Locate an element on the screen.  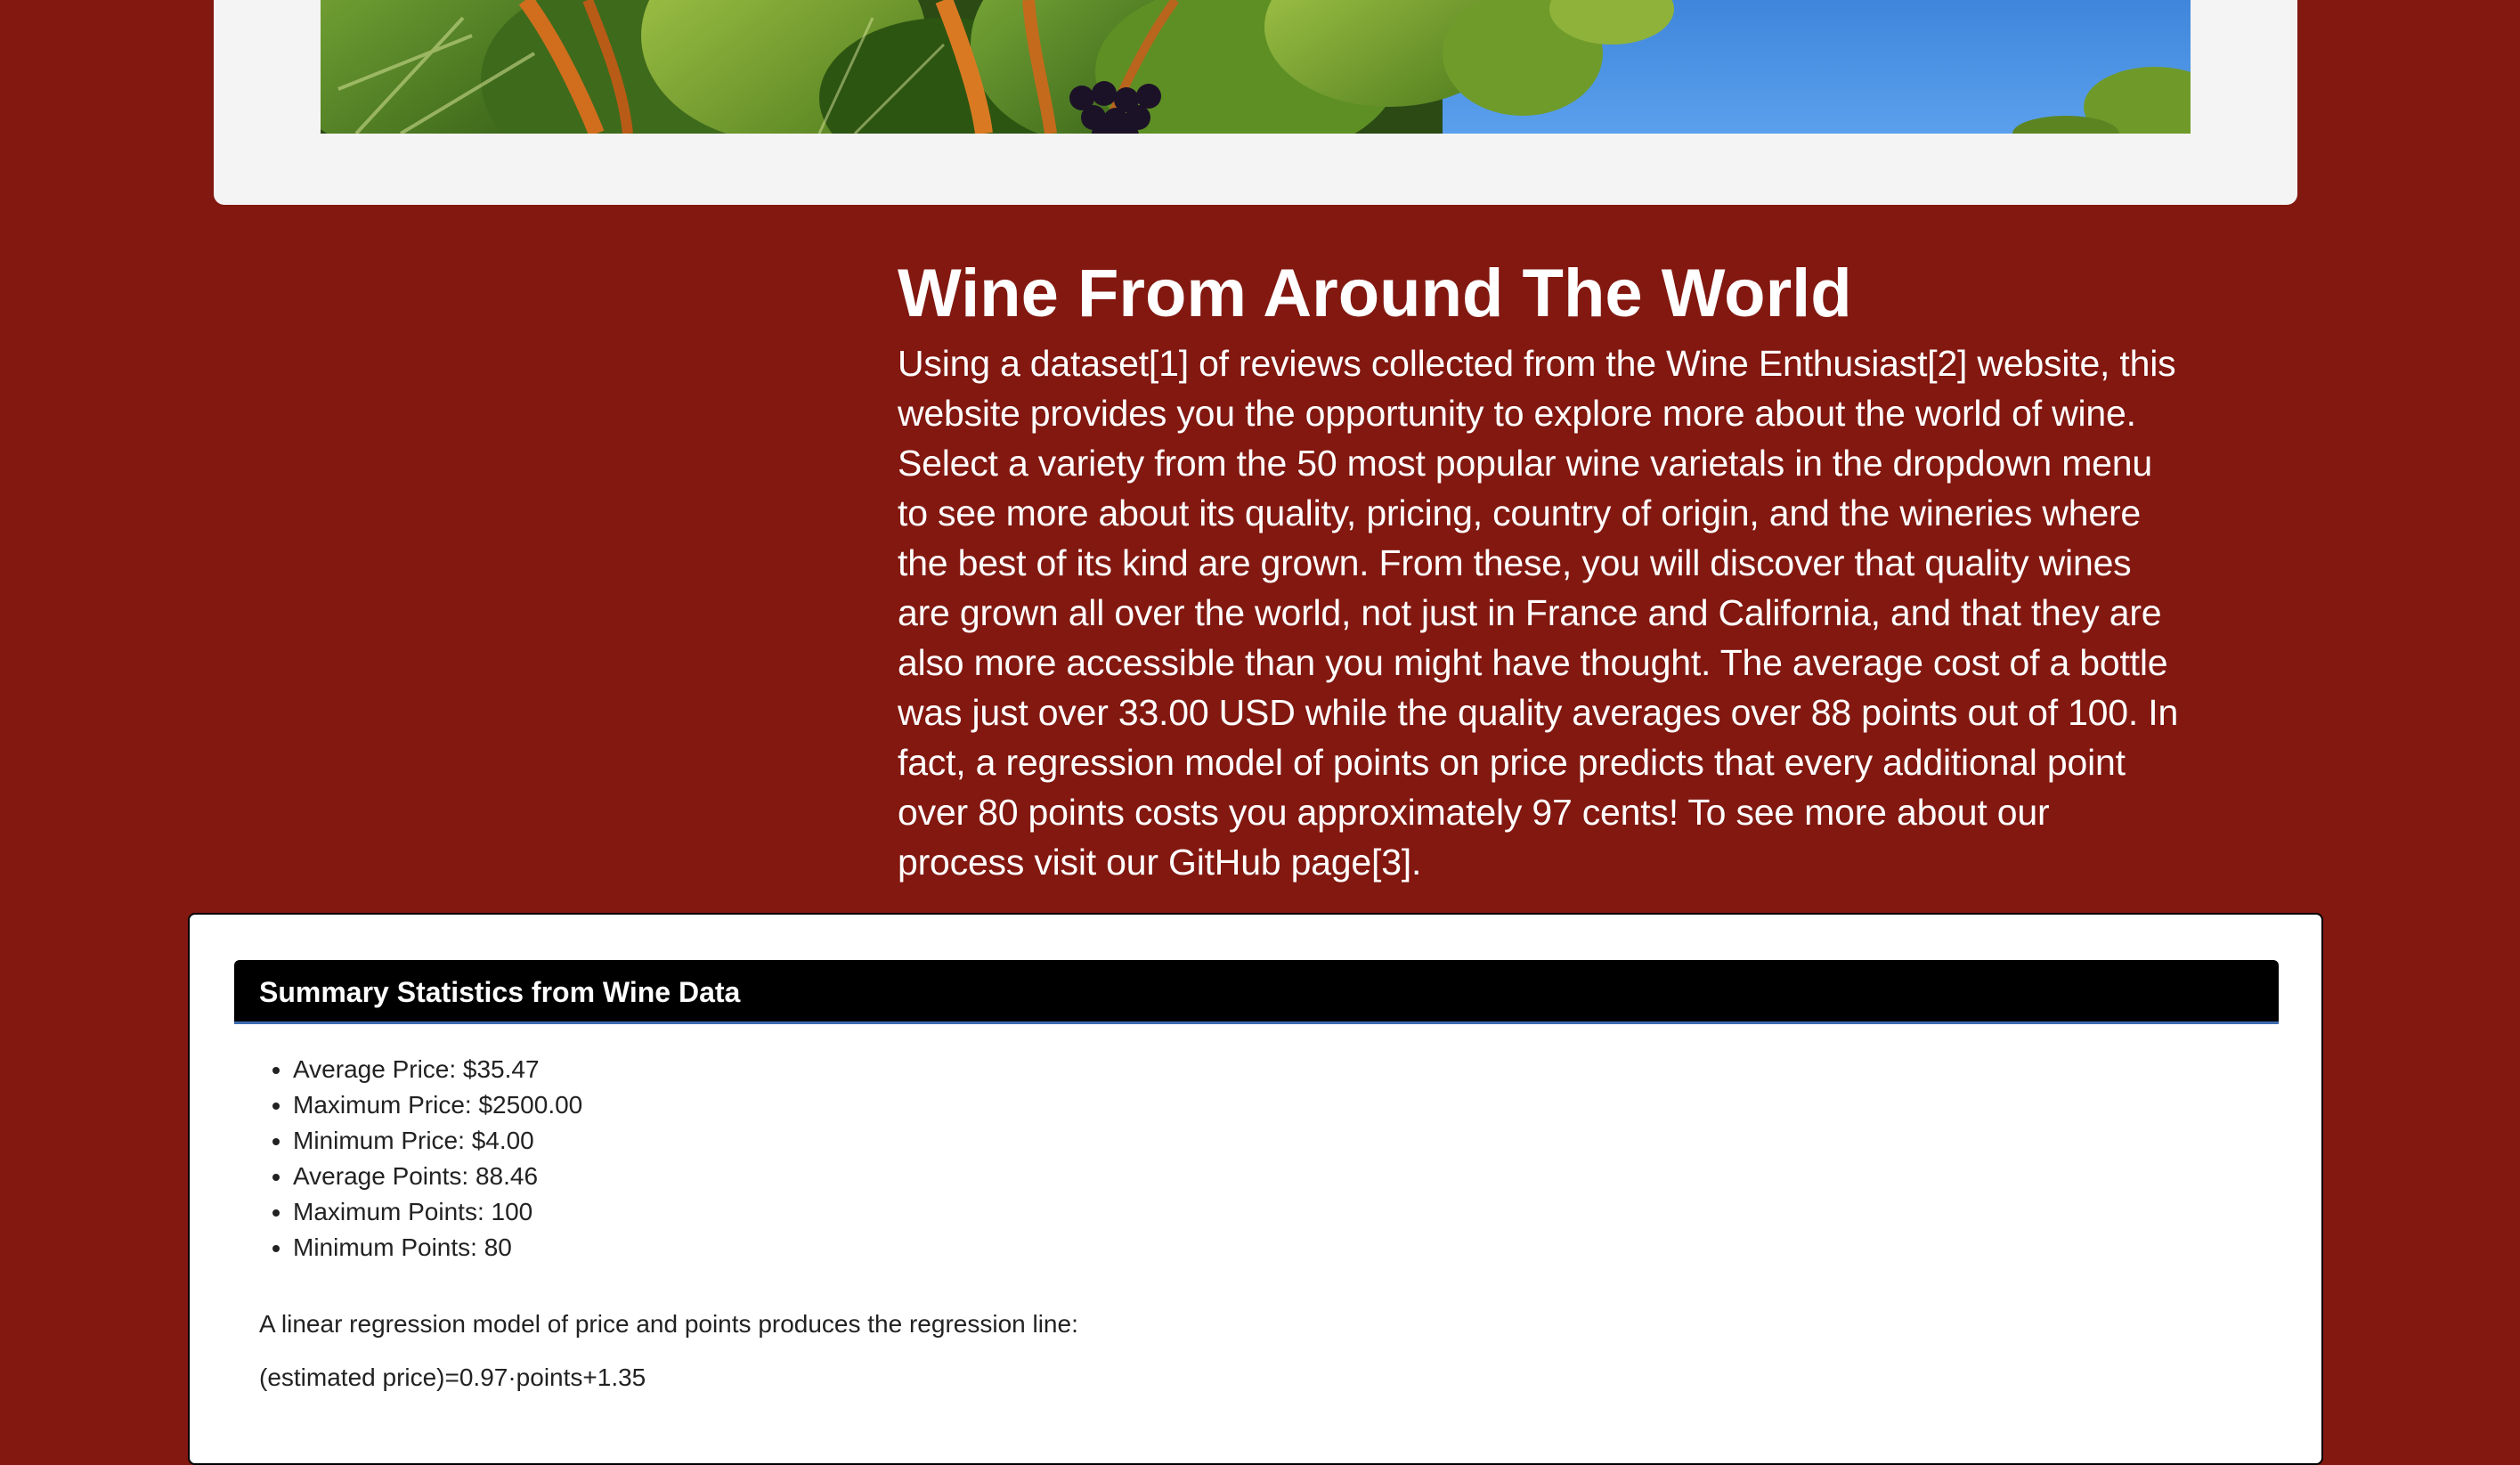
stat-maximum-points: Maximum Points: 100 is located at coordinates (437, 1212).